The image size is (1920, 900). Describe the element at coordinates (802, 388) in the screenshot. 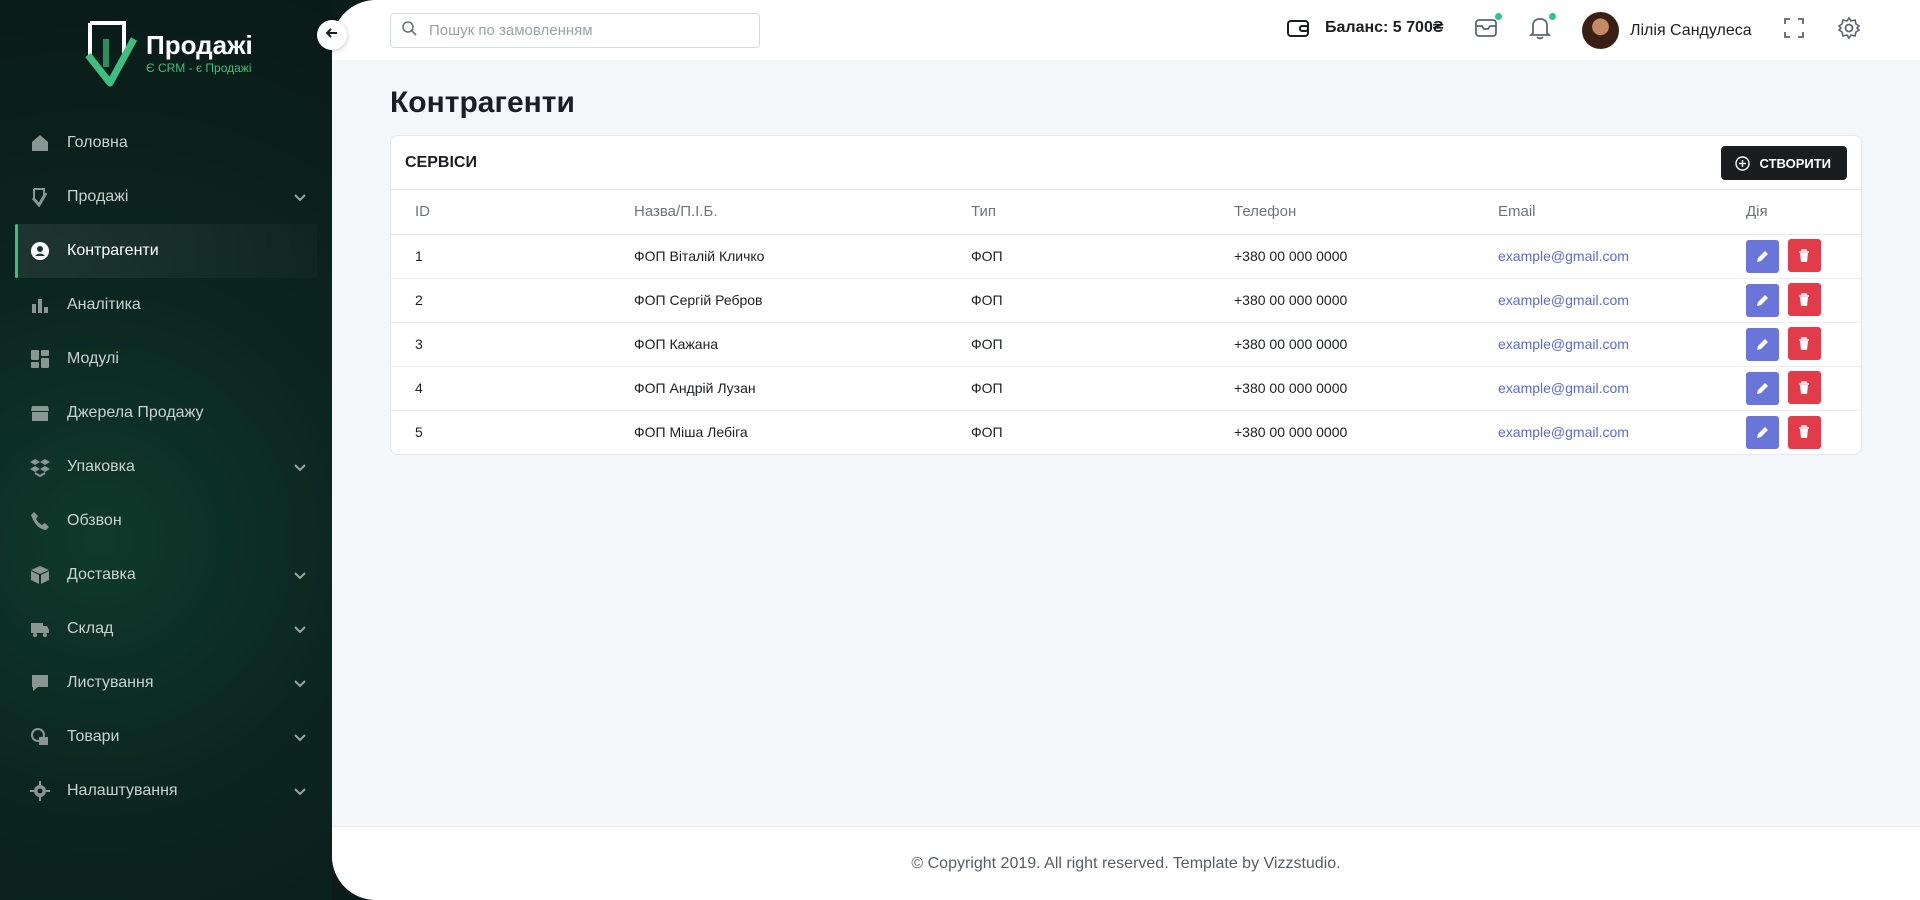

I see `cell-name: ФОП Андрій Лузан` at that location.